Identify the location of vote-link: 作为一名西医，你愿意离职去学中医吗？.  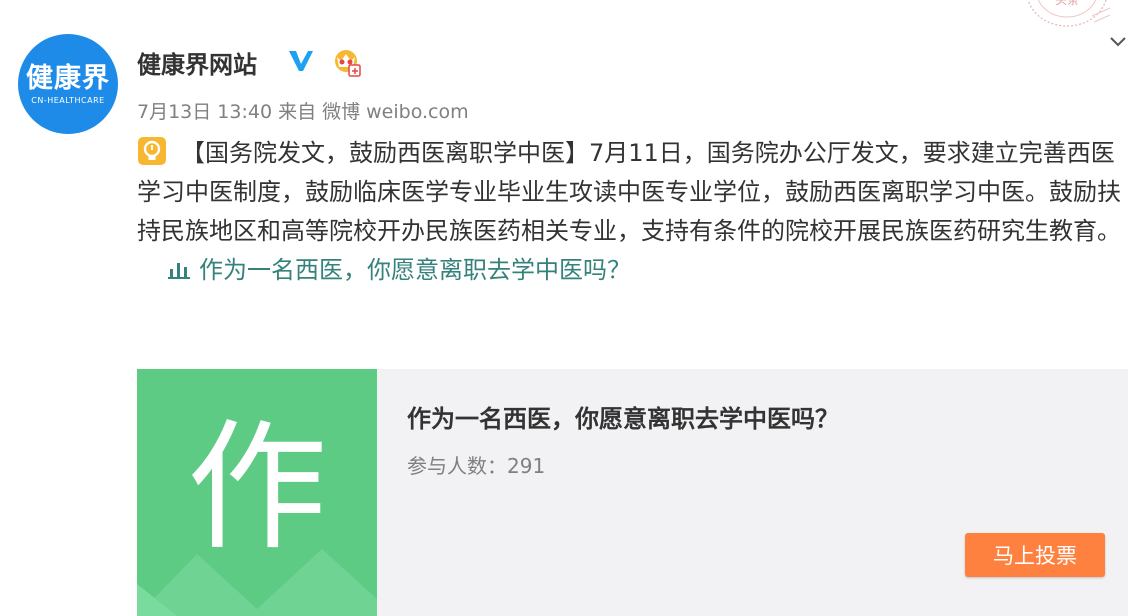
(399, 270).